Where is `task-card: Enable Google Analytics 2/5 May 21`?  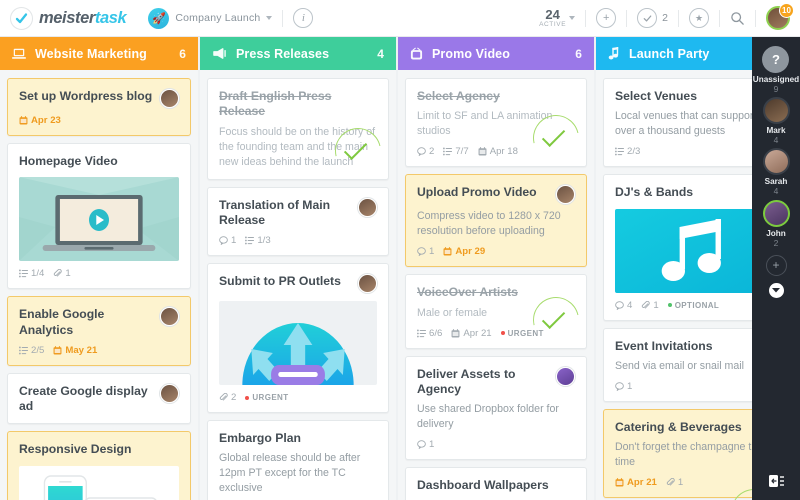 task-card: Enable Google Analytics 2/5 May 21 is located at coordinates (99, 331).